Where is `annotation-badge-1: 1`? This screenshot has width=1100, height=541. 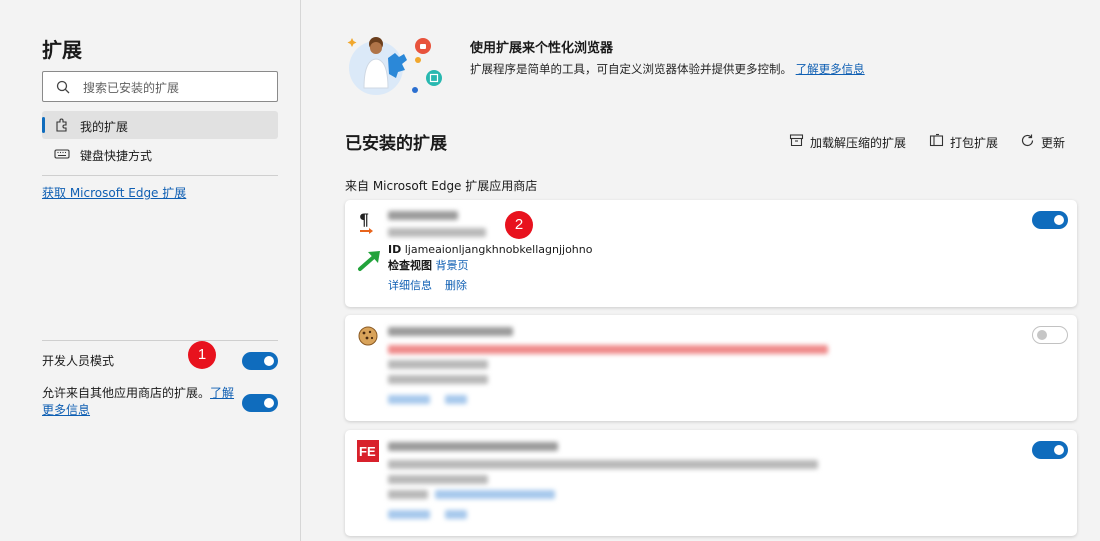 annotation-badge-1: 1 is located at coordinates (202, 355).